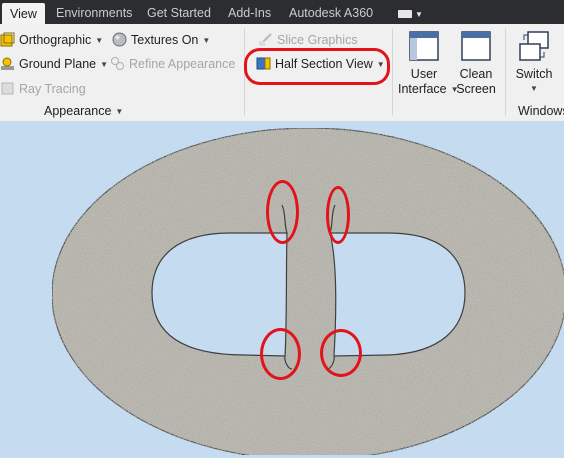 This screenshot has height=458, width=564. What do you see at coordinates (541, 111) in the screenshot?
I see `windows-panel-label: Windows` at bounding box center [541, 111].